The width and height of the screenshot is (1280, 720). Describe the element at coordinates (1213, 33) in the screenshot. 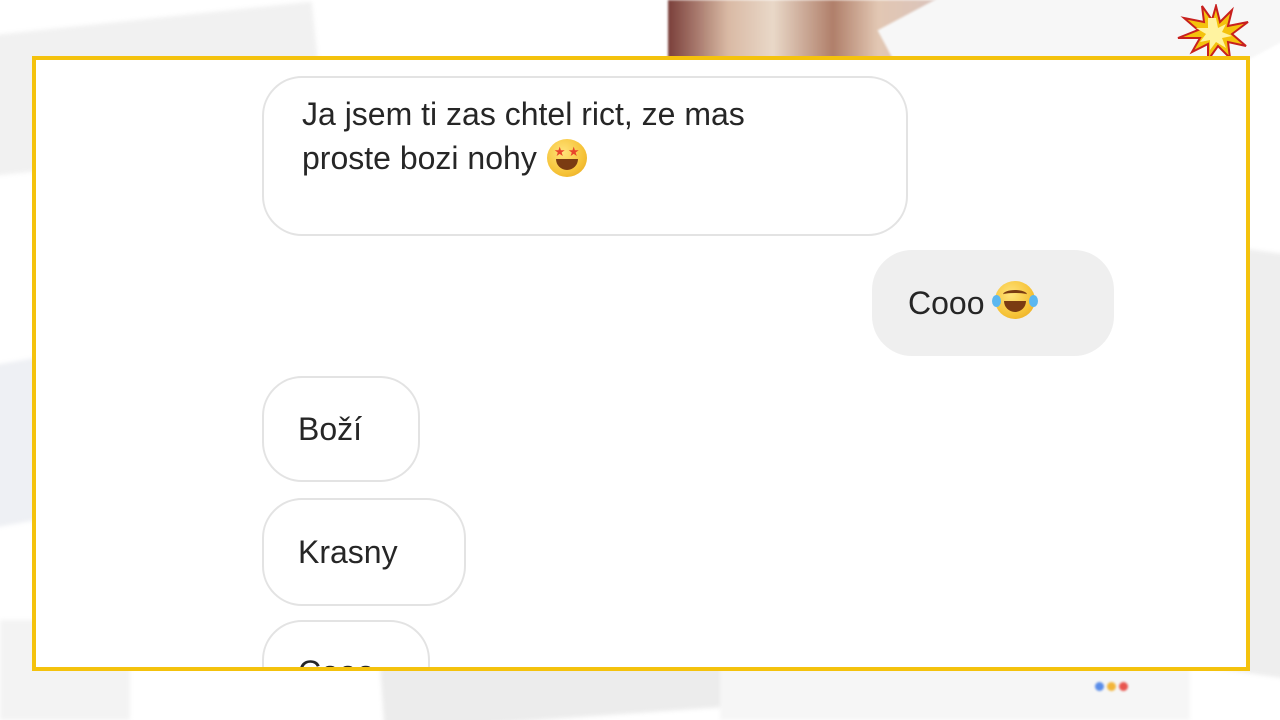

I see `explosion-icon` at that location.